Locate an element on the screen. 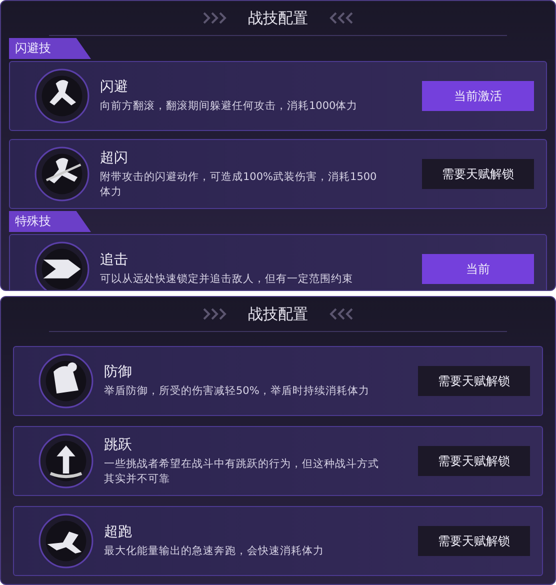 The width and height of the screenshot is (556, 585). skill-name: 闪避 is located at coordinates (114, 87).